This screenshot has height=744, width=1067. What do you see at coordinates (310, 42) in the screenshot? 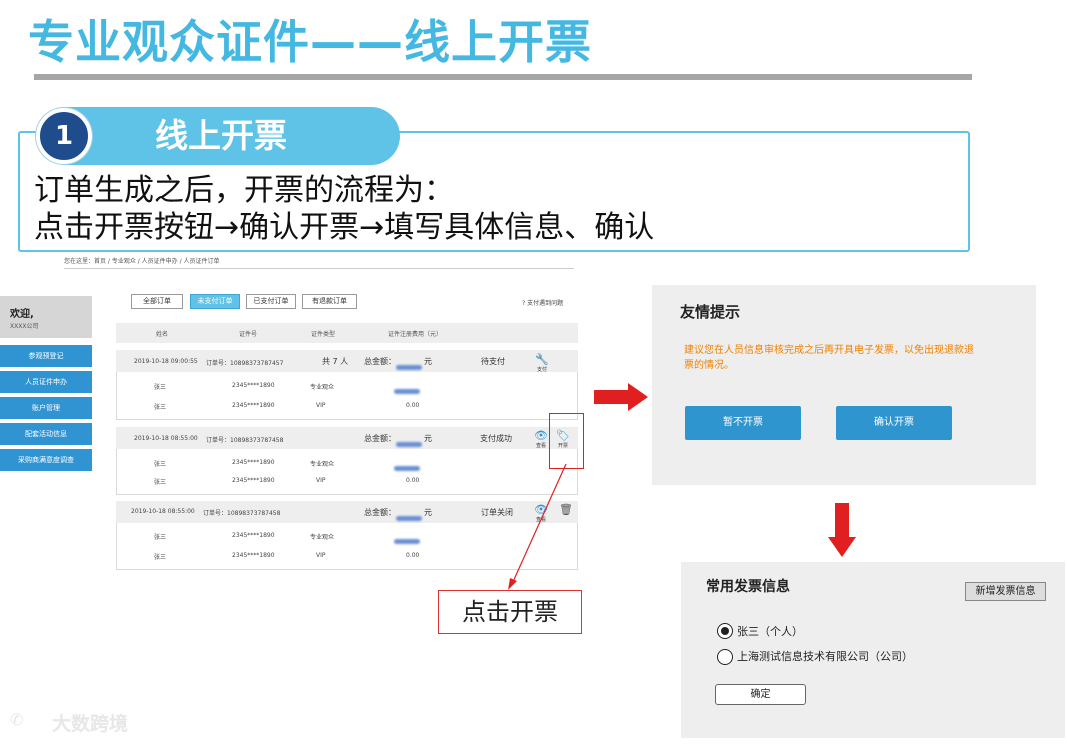
I see `slide-title: 专业观众证件——线上开票` at bounding box center [310, 42].